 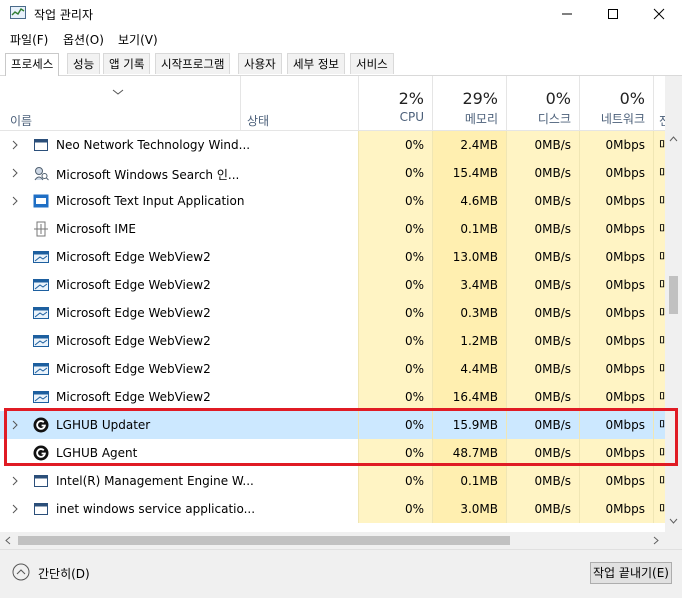 I want to click on scroll-right-icon, so click(x=656, y=540).